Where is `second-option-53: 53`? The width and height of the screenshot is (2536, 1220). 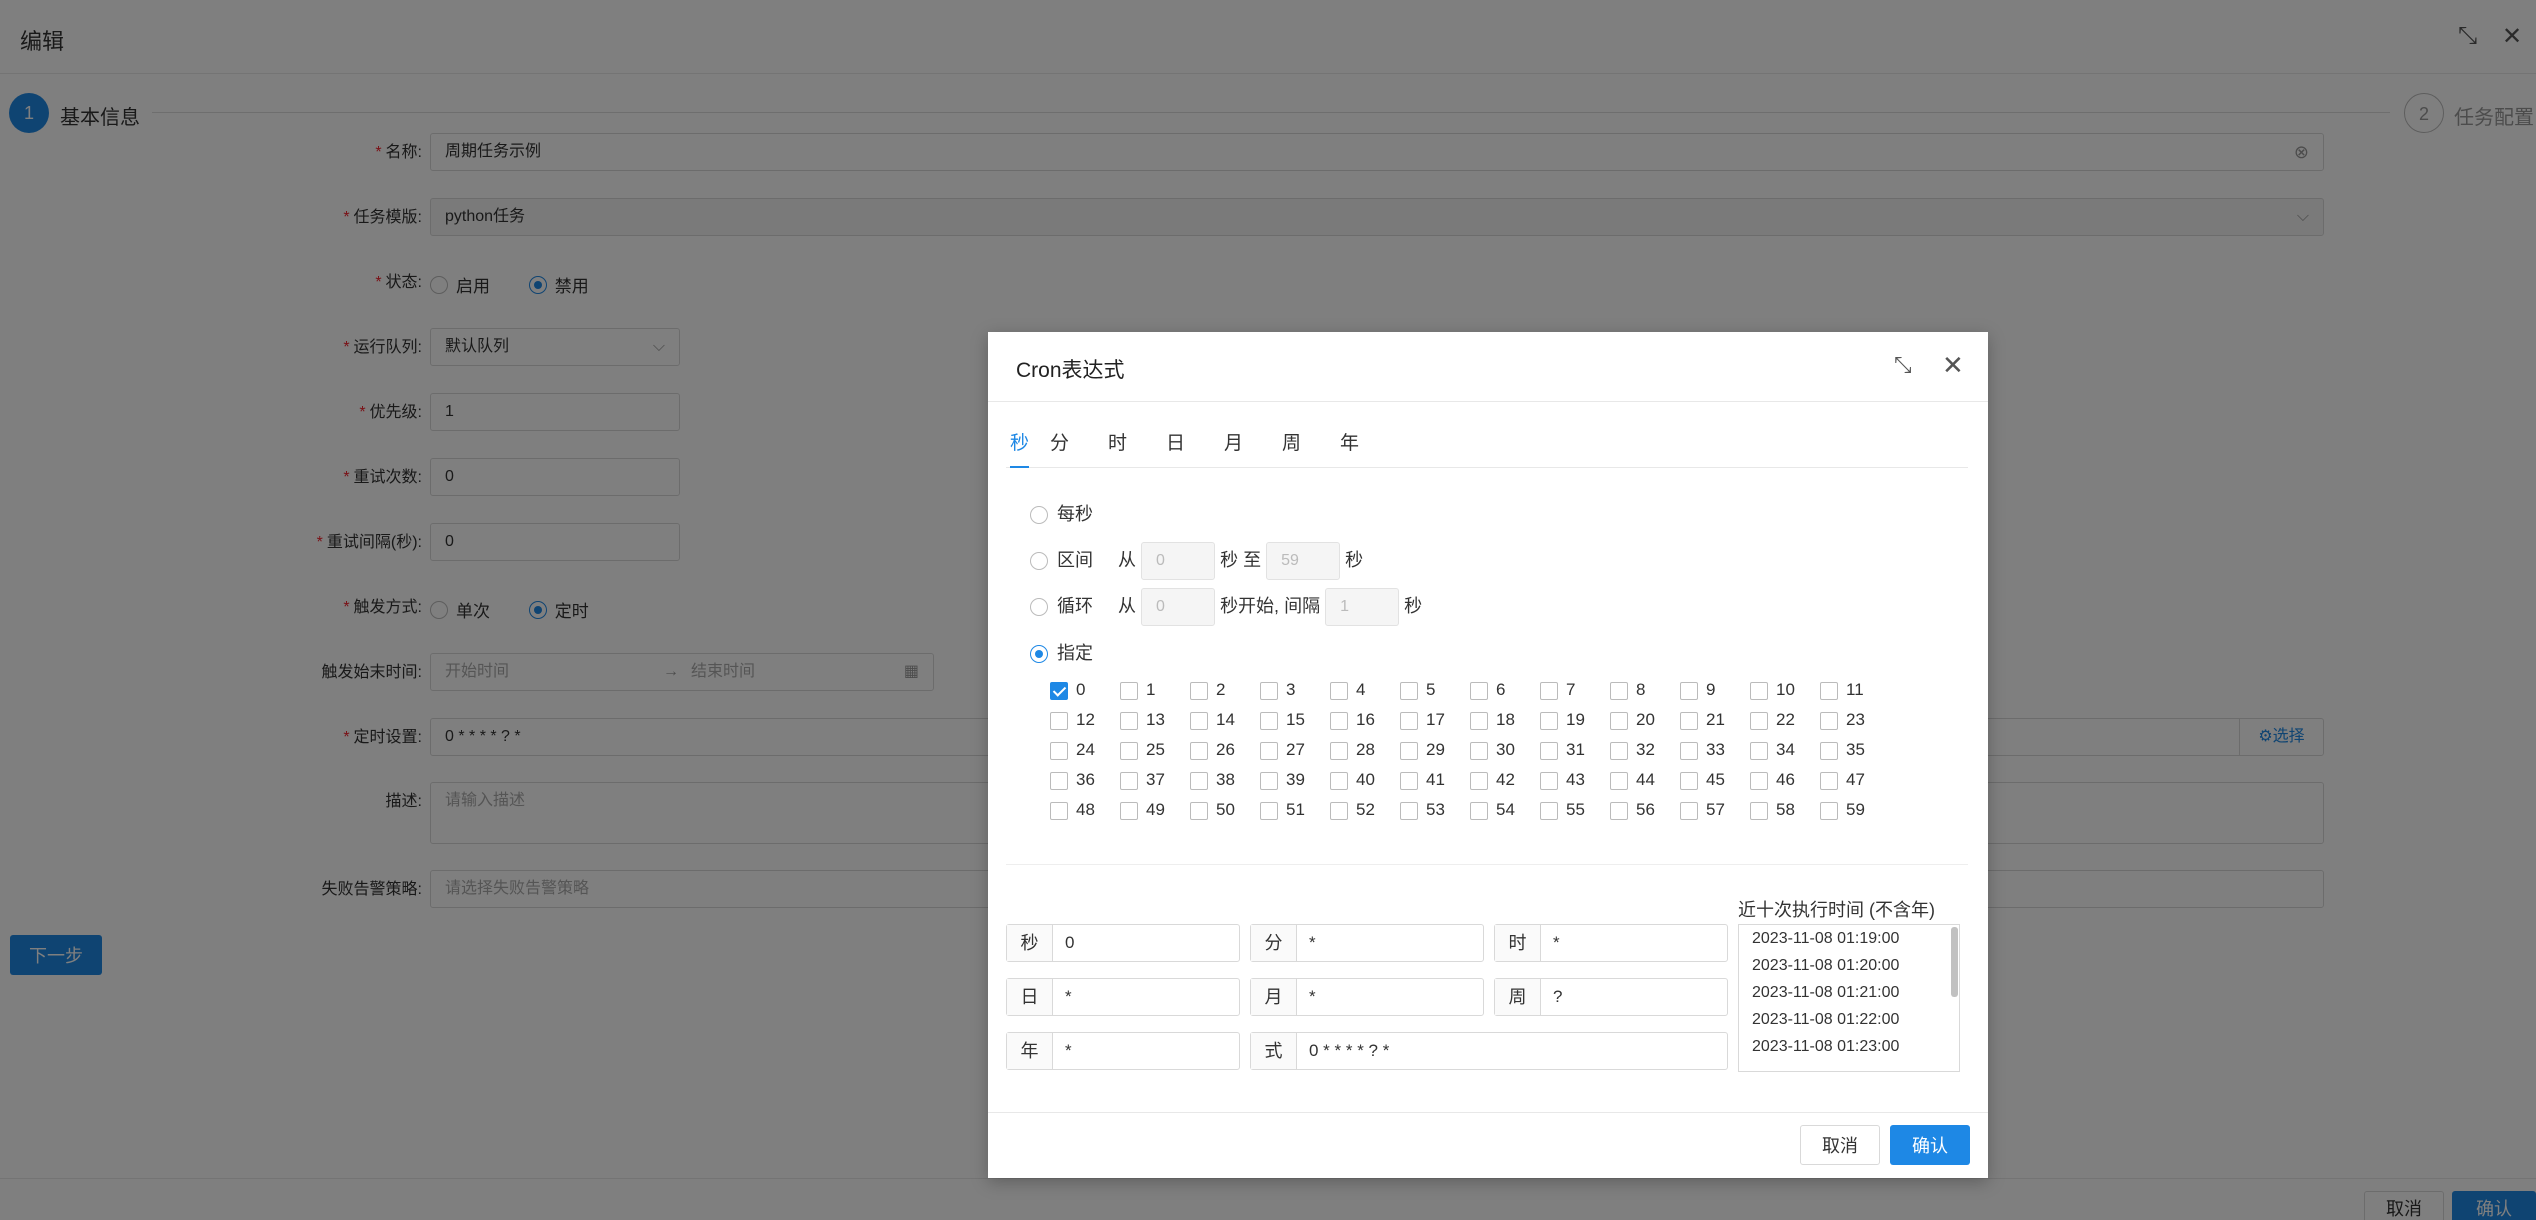
second-option-53: 53 is located at coordinates (1435, 810).